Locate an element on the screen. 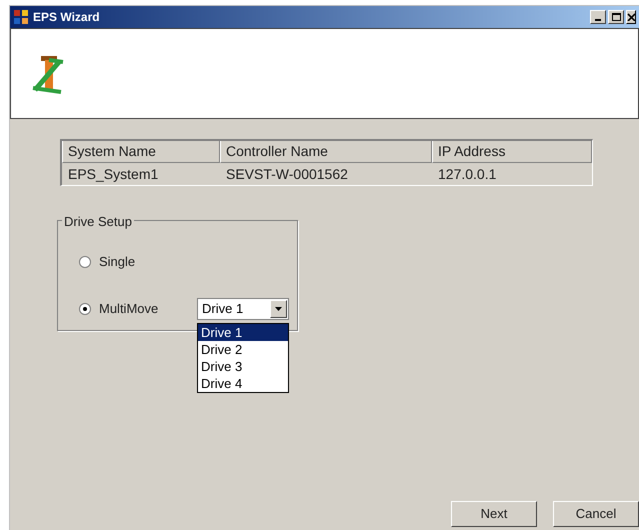 This screenshot has width=639, height=530. dropdown-value: Drive 1 is located at coordinates (223, 309).